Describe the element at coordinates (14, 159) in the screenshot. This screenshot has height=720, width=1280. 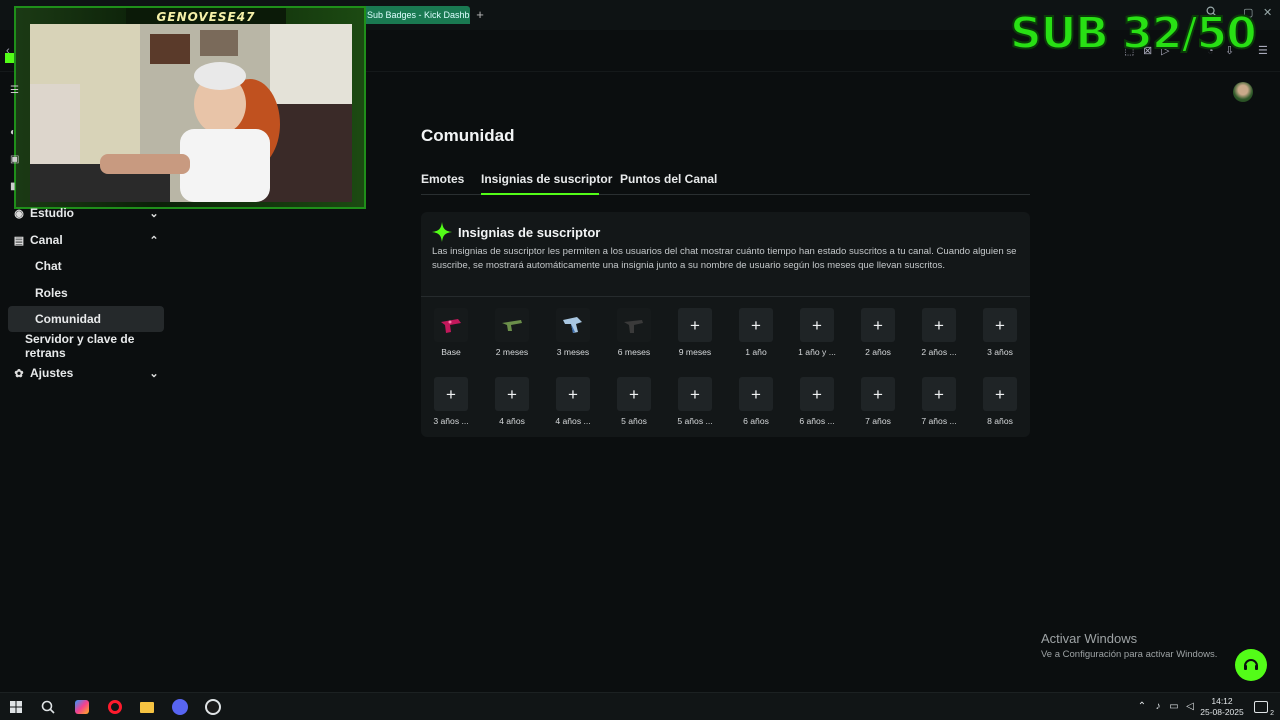
I see `dashboard-icon: ▣` at that location.